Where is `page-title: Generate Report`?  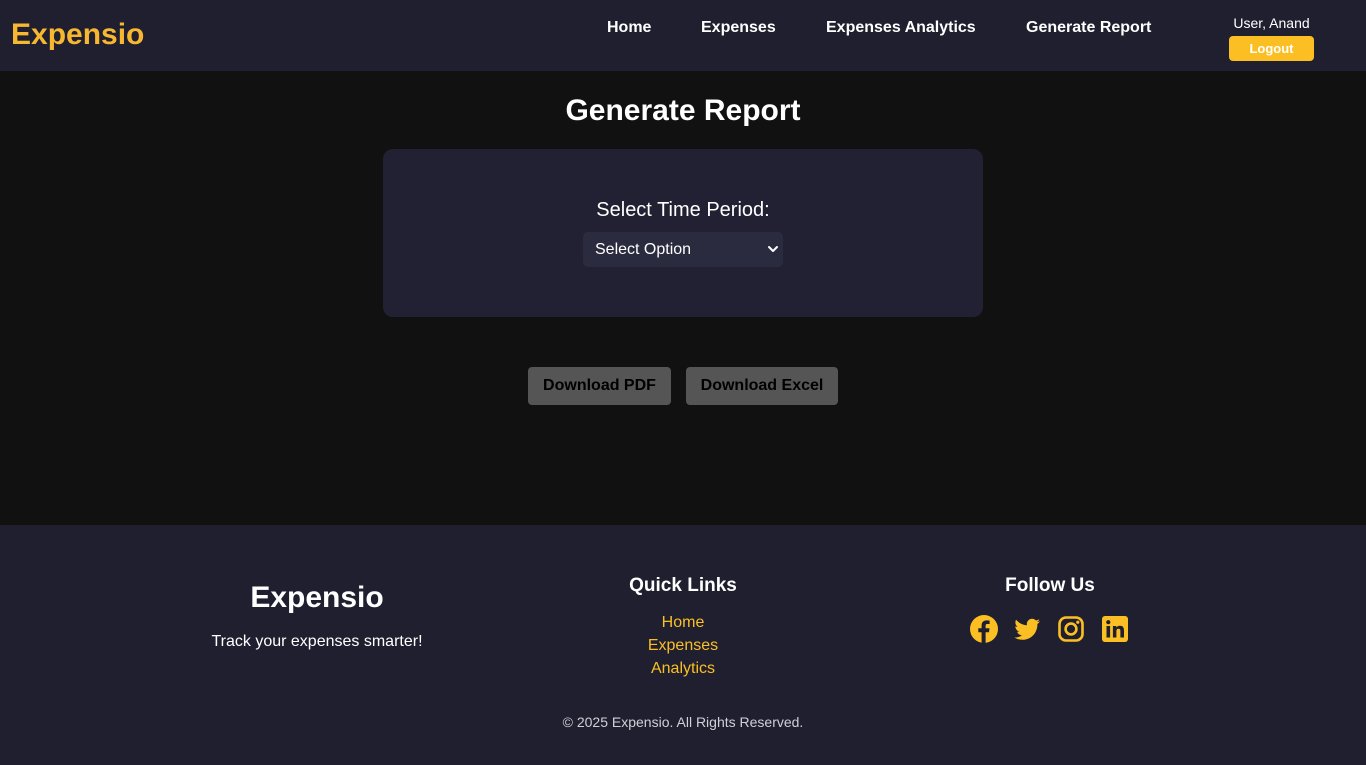
page-title: Generate Report is located at coordinates (683, 110).